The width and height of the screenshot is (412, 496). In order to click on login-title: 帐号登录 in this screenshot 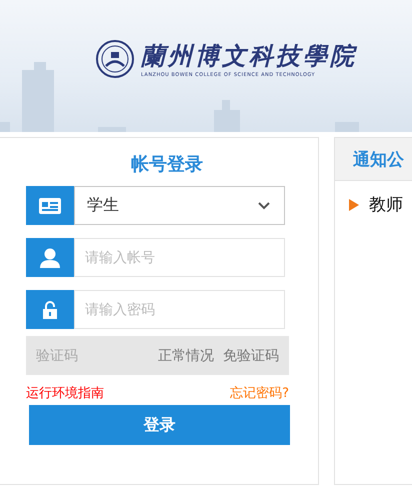, I will do `click(167, 164)`.